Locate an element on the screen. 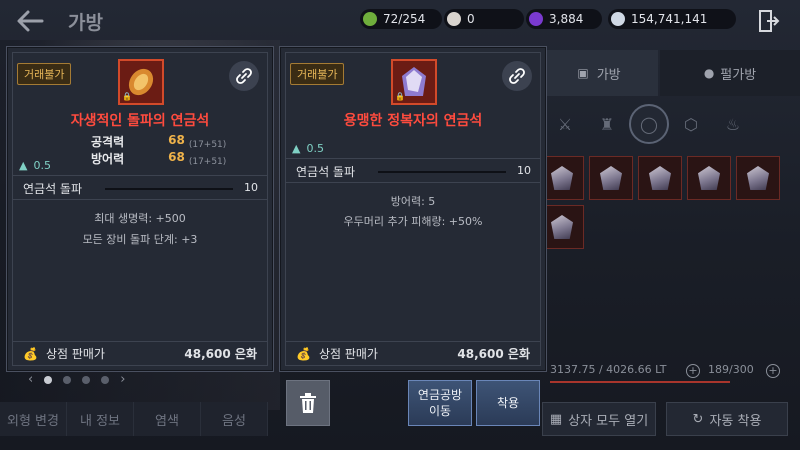 This screenshot has height=450, width=800. weight-icon: ▲ is located at coordinates (296, 148).